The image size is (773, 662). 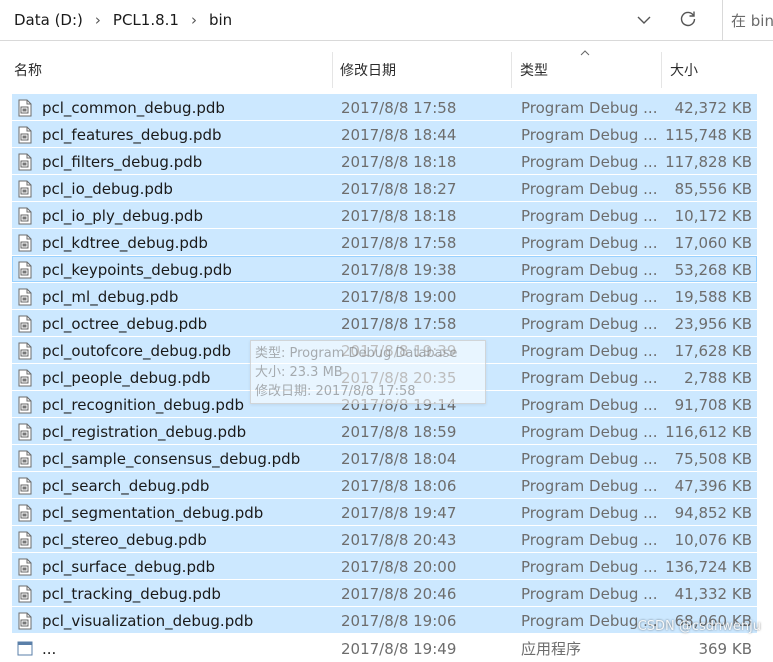 I want to click on file-name: pcl_common_debug.pdb, so click(x=133, y=108).